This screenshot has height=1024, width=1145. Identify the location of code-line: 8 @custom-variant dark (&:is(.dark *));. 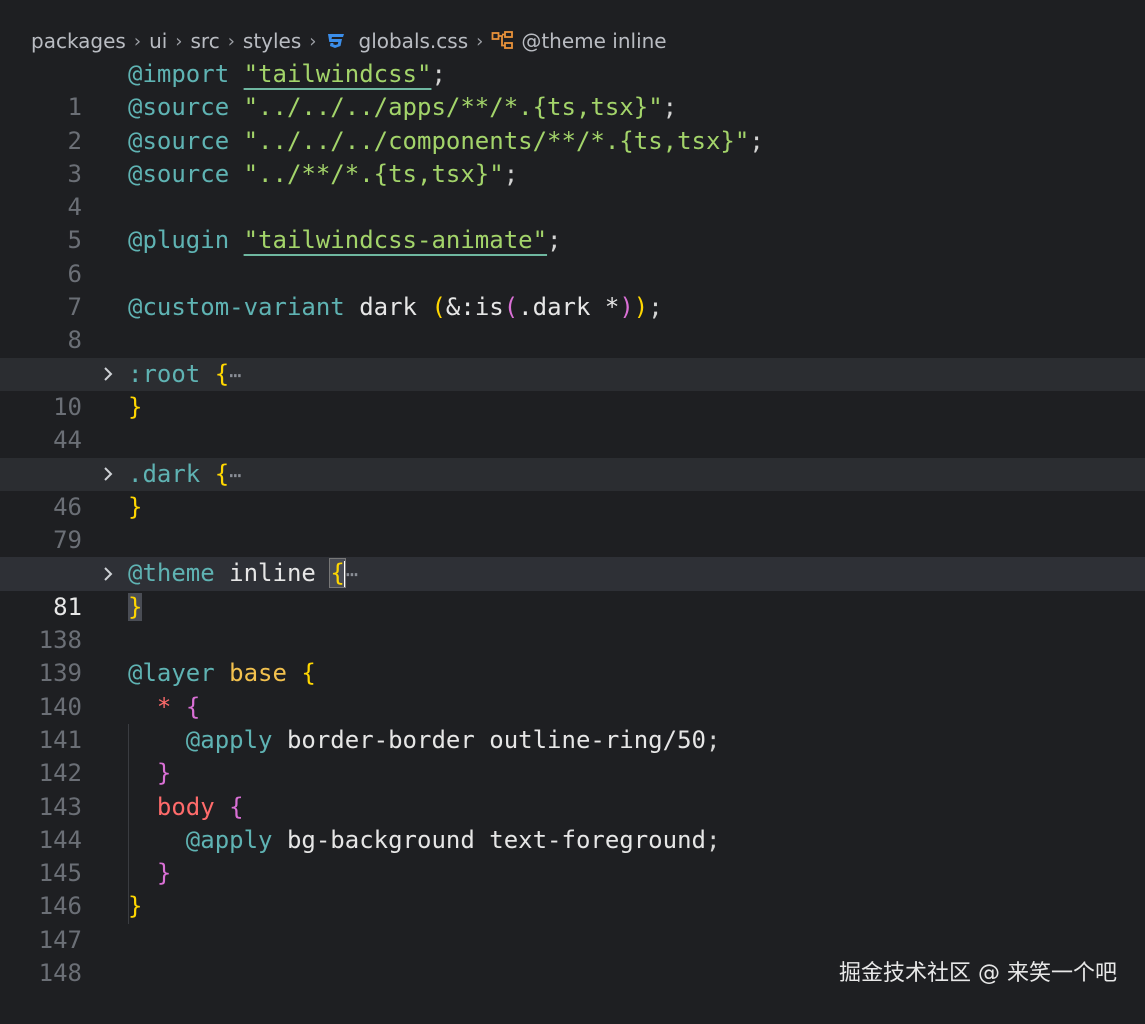
(572, 322).